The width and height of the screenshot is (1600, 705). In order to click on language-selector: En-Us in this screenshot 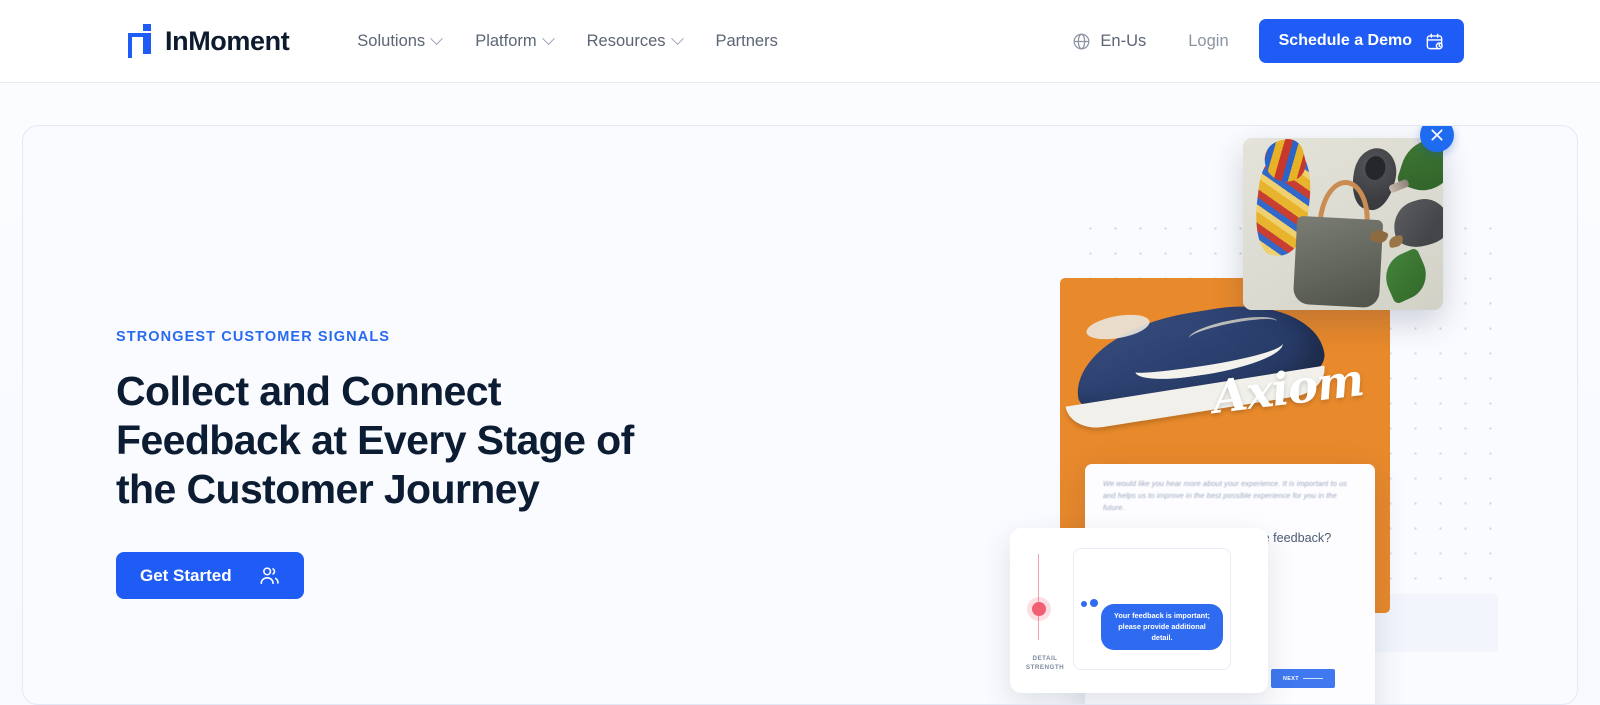, I will do `click(1109, 41)`.